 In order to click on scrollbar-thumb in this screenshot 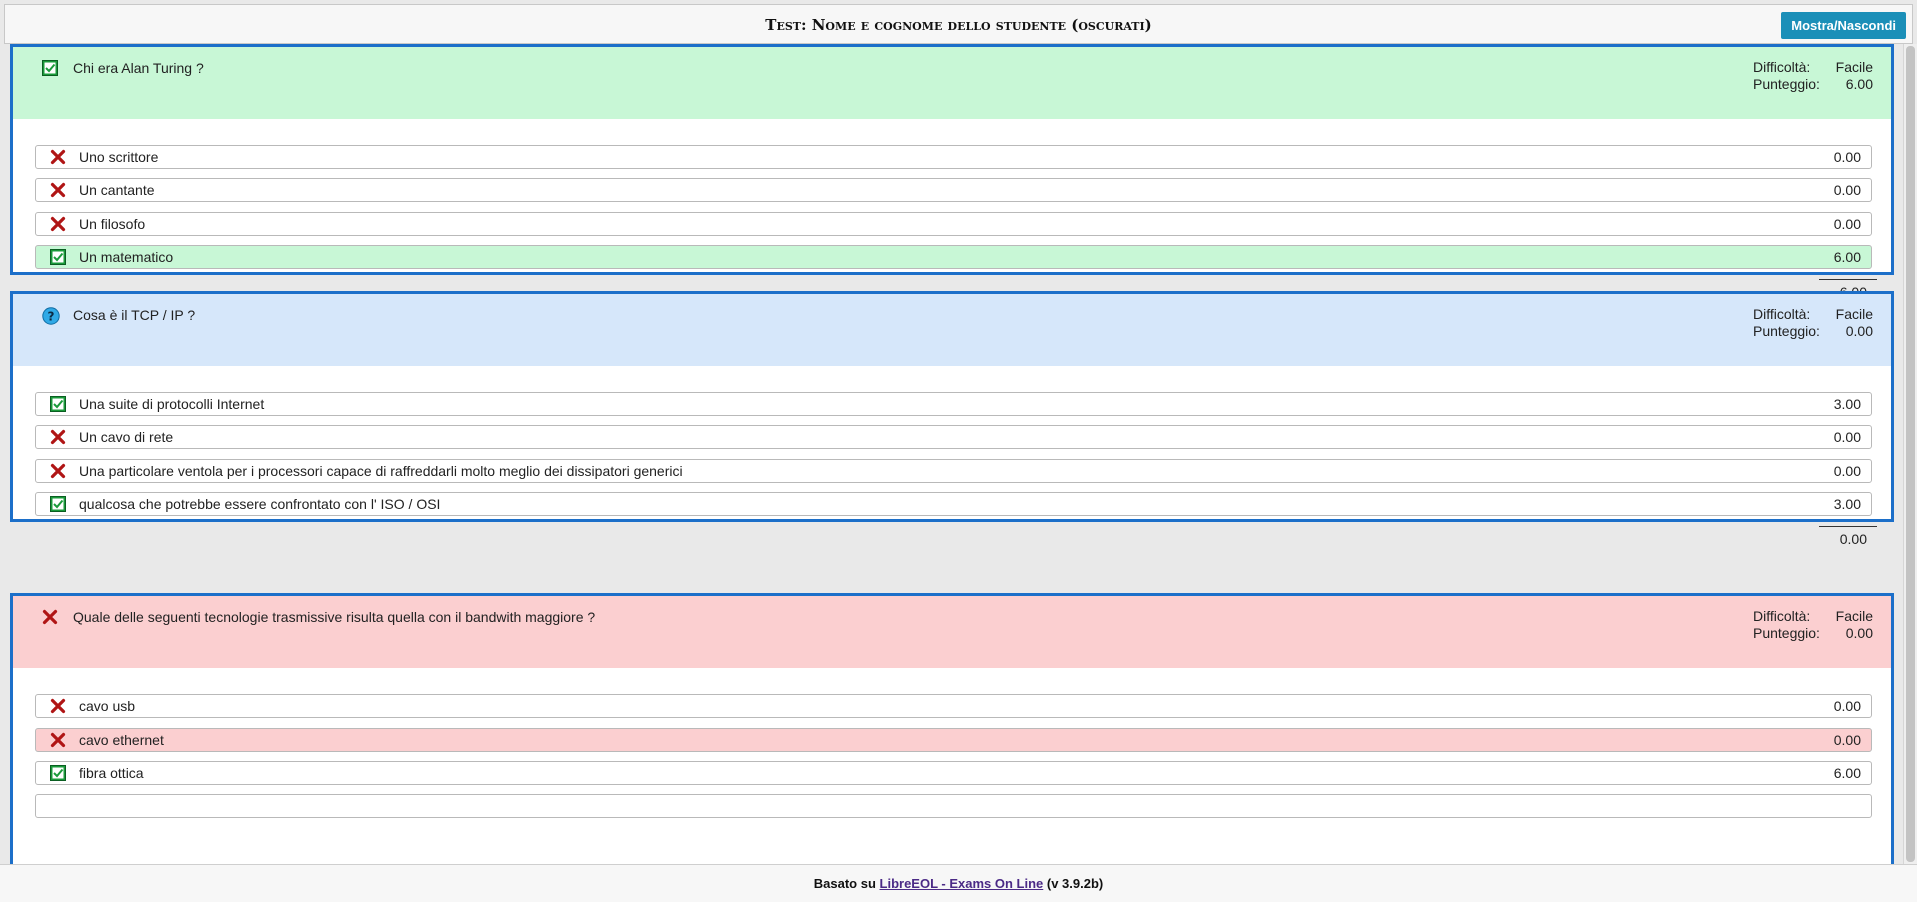, I will do `click(1910, 454)`.